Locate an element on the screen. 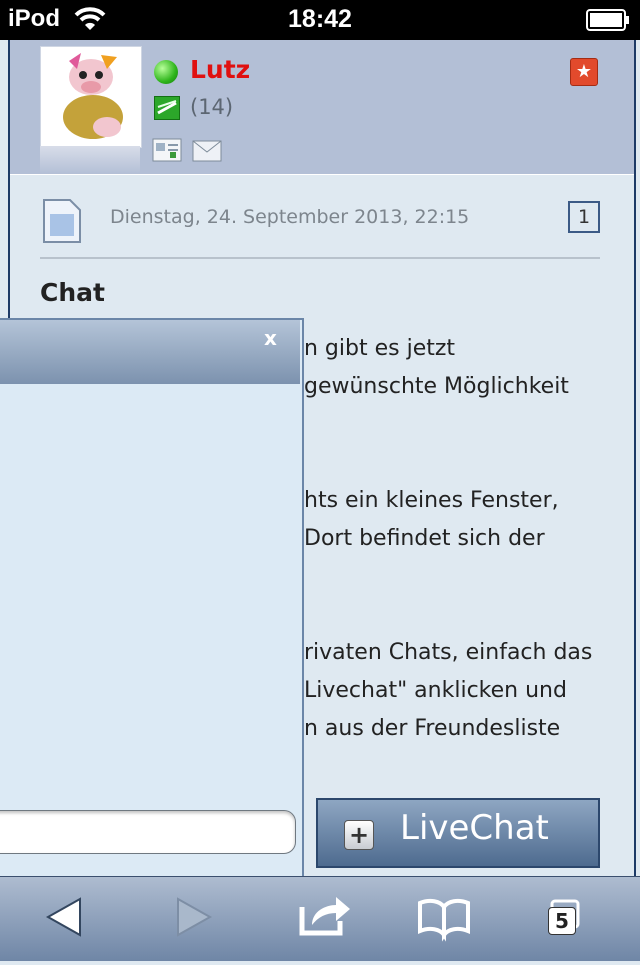 This screenshot has height=965, width=640. bookmarks-icon is located at coordinates (444, 920).